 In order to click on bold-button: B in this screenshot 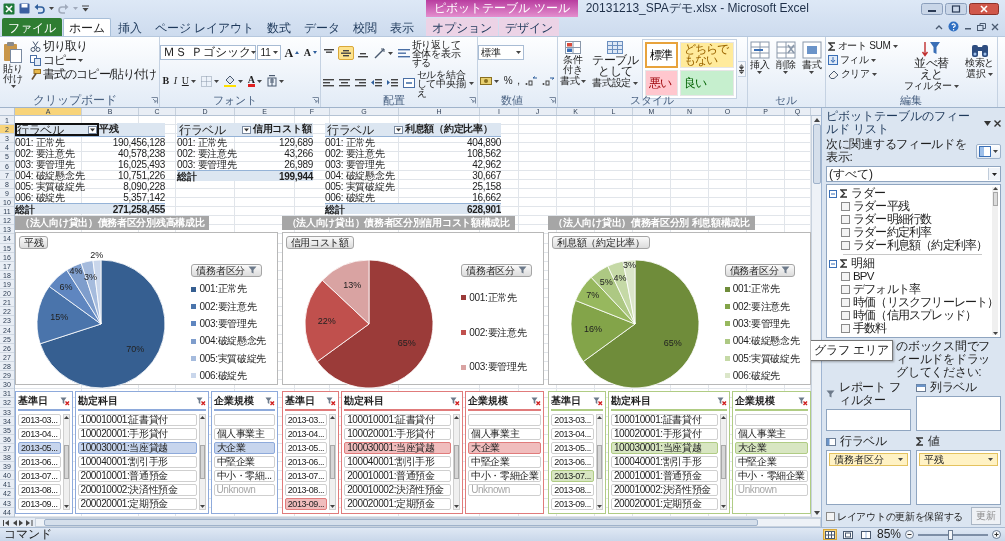, I will do `click(165, 81)`.